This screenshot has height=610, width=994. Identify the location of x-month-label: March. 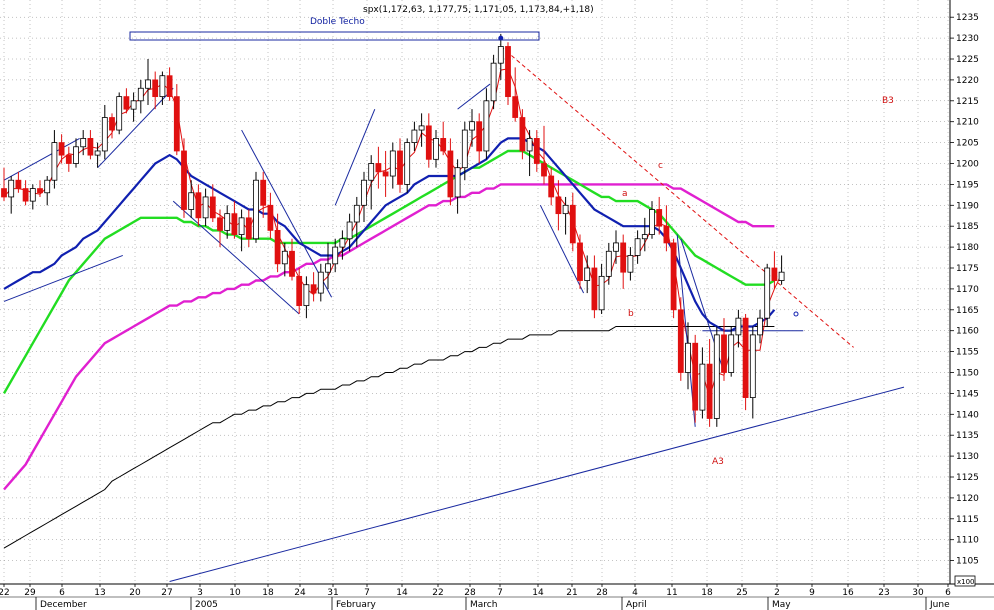
(483, 605).